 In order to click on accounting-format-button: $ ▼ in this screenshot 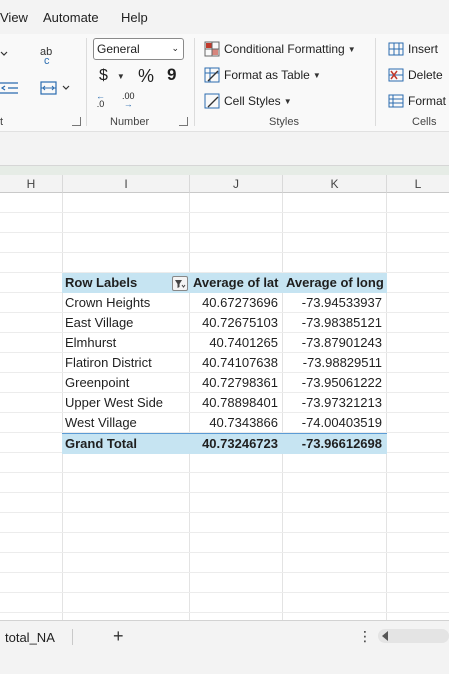, I will do `click(112, 76)`.